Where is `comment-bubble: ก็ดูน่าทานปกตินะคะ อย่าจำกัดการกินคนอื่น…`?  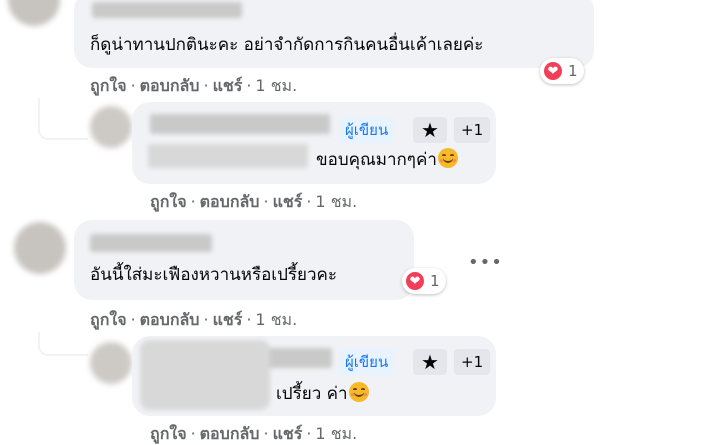
comment-bubble: ก็ดูน่าทานปกตินะคะ อย่าจำกัดการกินคนอื่น… is located at coordinates (334, 34).